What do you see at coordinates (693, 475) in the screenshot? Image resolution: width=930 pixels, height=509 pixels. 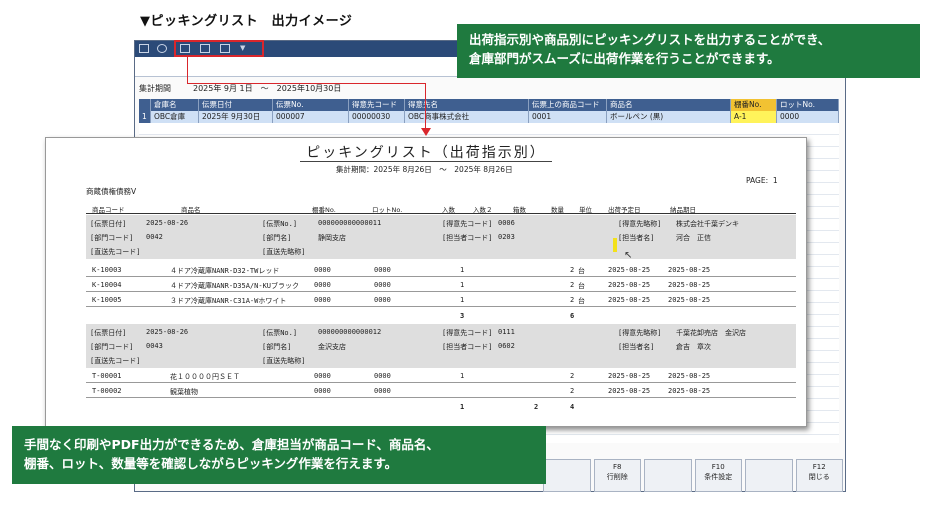 I see `function-key-bar: F8 行削除 F10 条件設定 F12 閉じる` at bounding box center [693, 475].